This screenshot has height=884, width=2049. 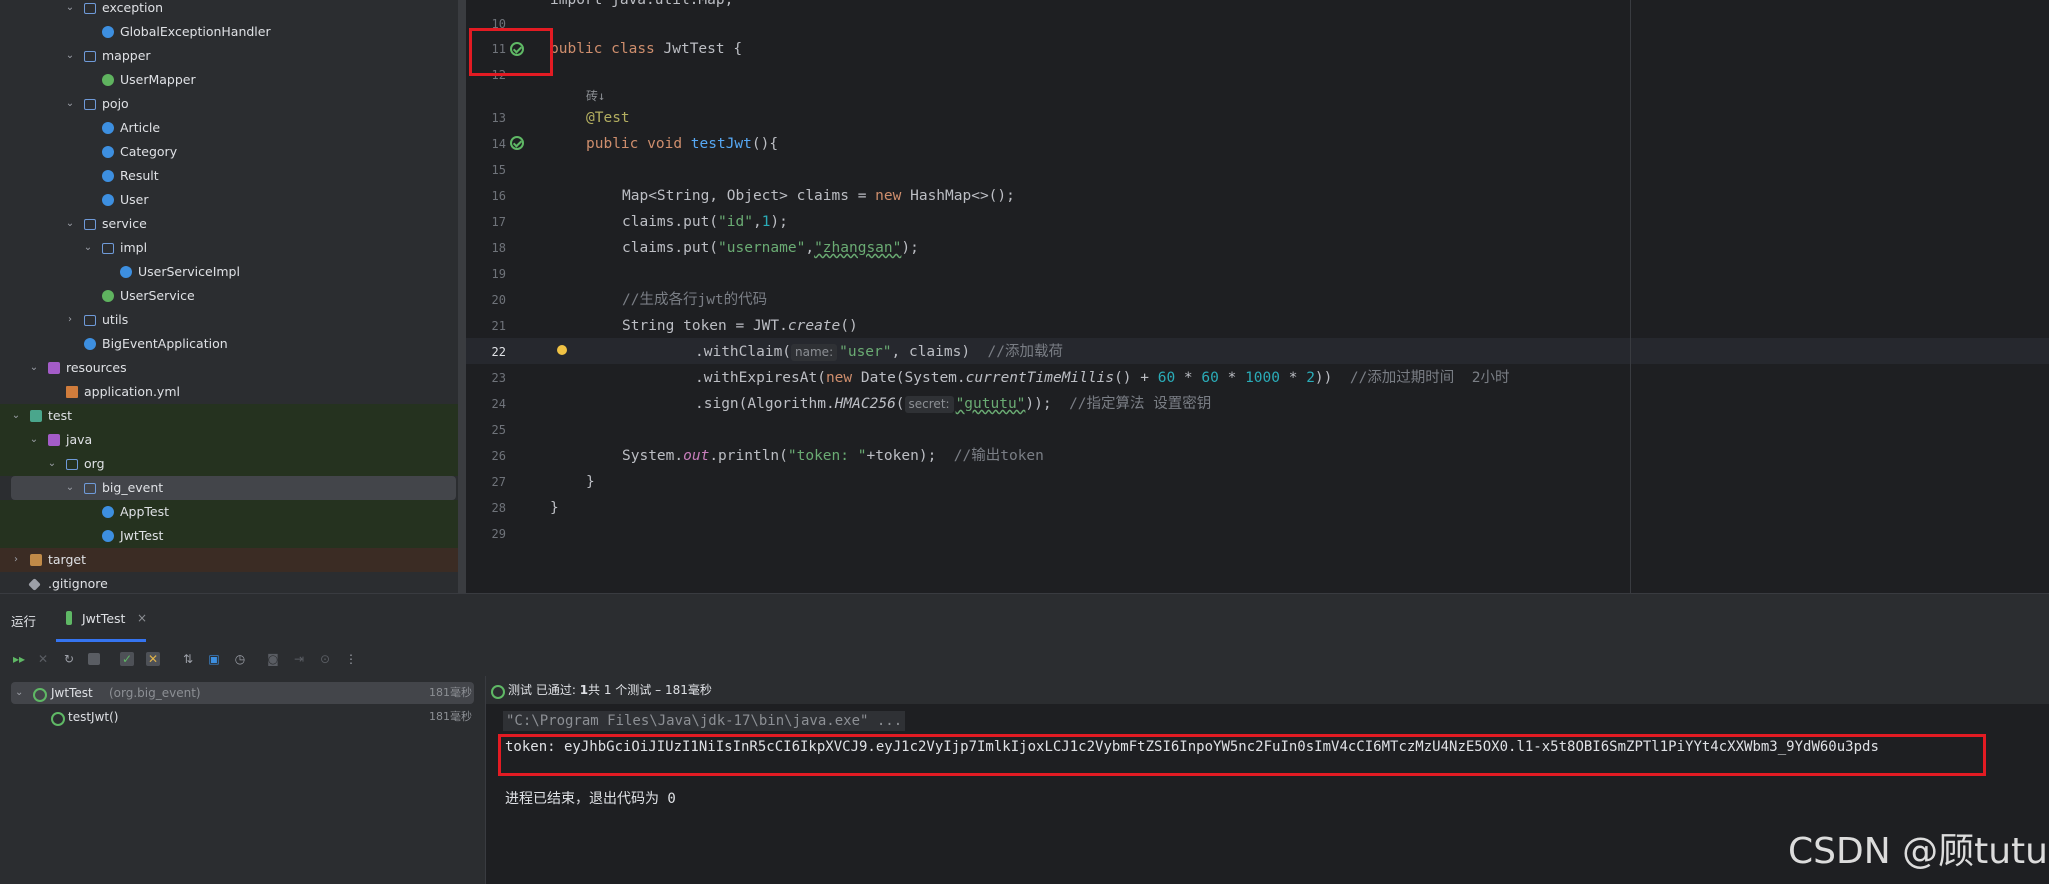 What do you see at coordinates (229, 56) in the screenshot?
I see `tree-item-mapper: ⌄ mapper` at bounding box center [229, 56].